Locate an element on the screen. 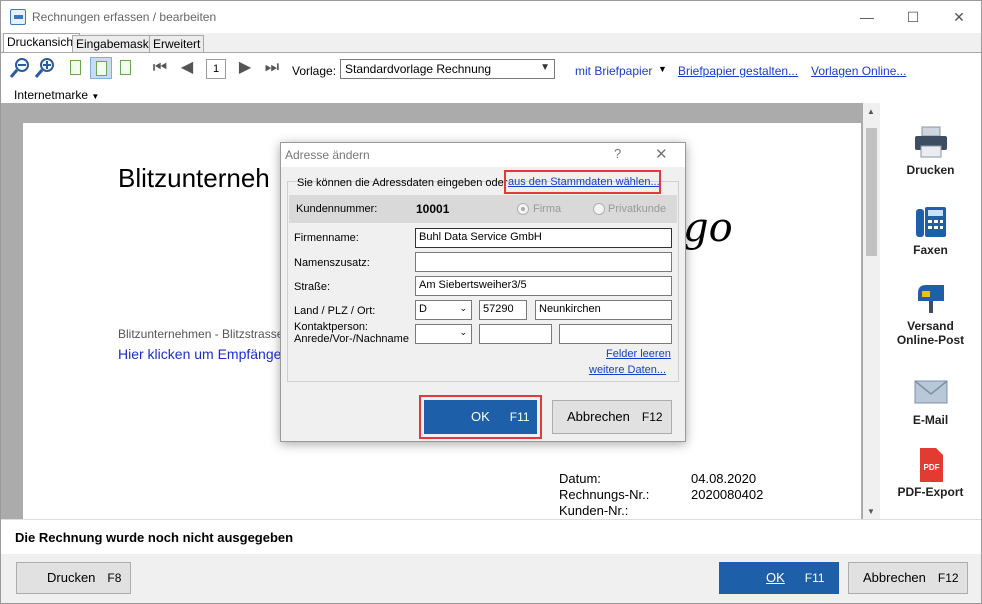 Image resolution: width=982 pixels, height=604 pixels. pdf-icon: PDF is located at coordinates (931, 464).